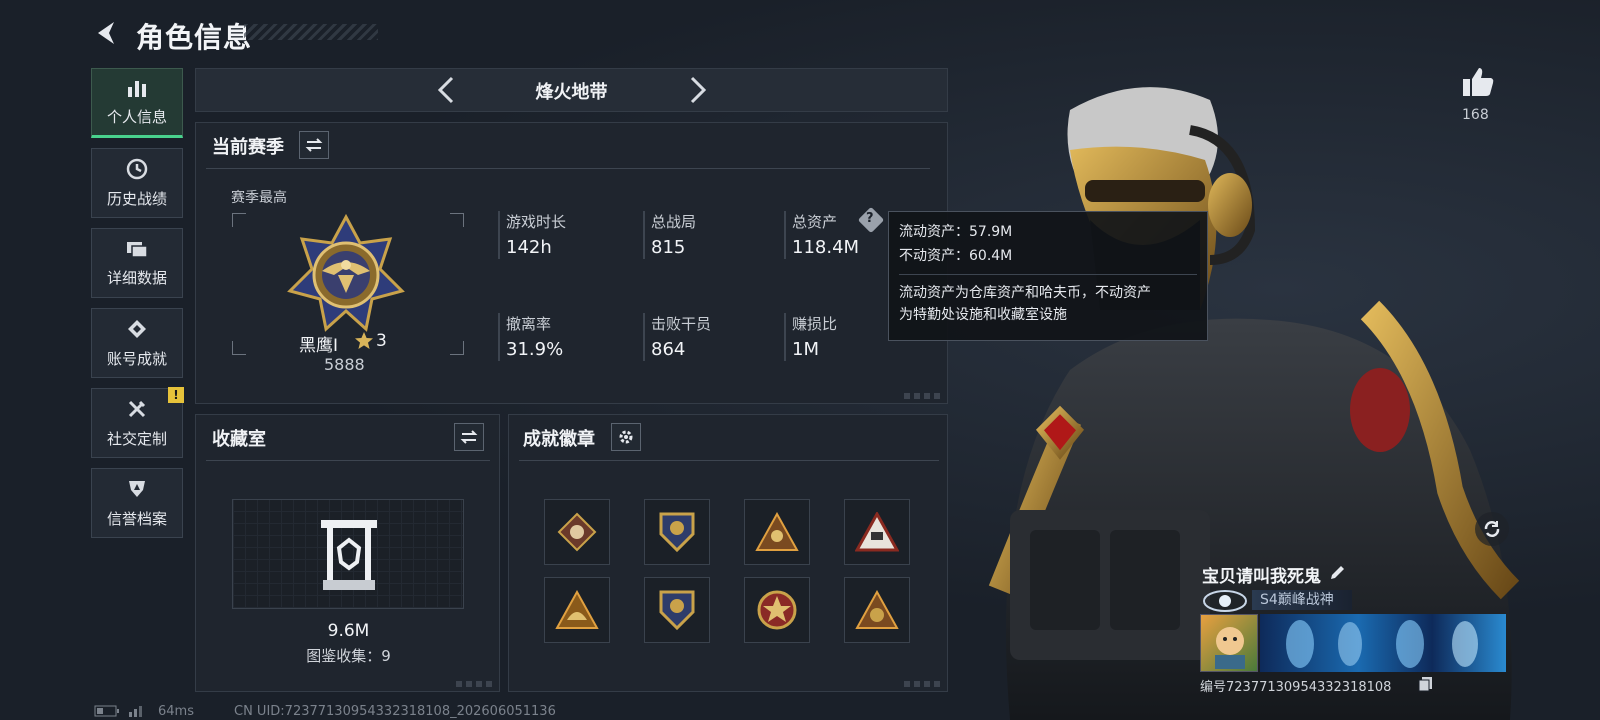 The height and width of the screenshot is (720, 1600). I want to click on rotate-model-button, so click(1492, 529).